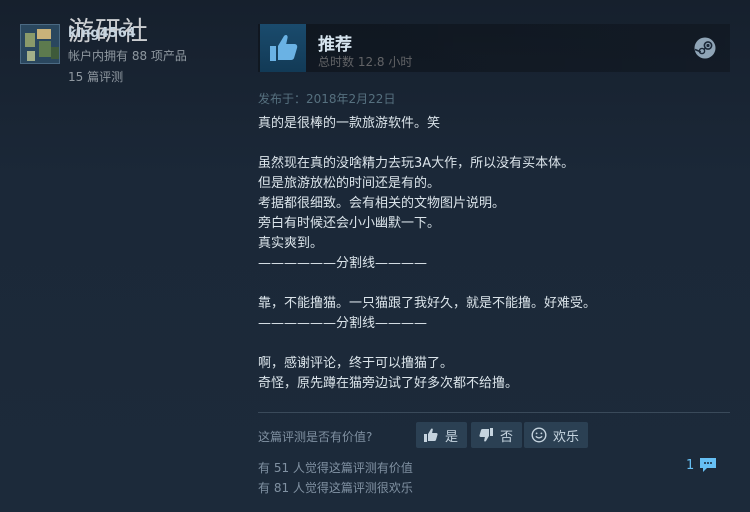 This screenshot has height=512, width=750. Describe the element at coordinates (486, 435) in the screenshot. I see `thumbs-down-icon` at that location.